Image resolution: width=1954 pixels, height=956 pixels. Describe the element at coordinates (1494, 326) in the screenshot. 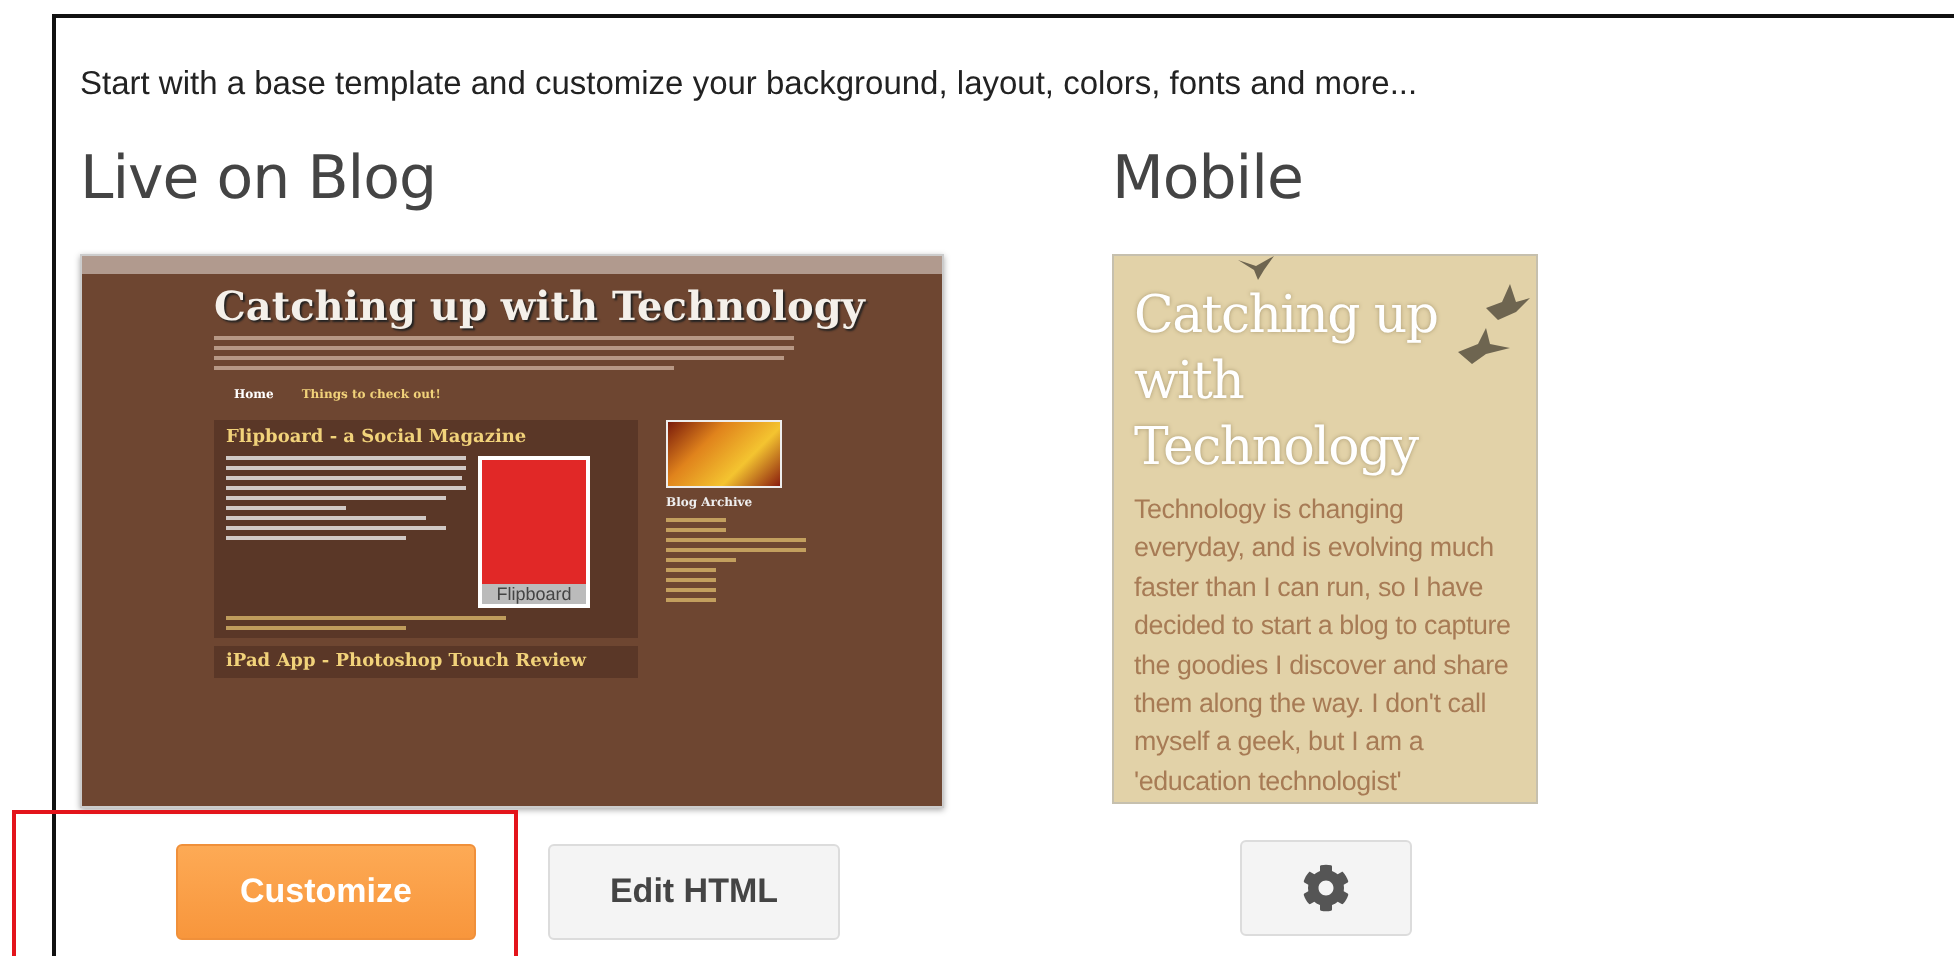

I see `birds-drawing` at that location.